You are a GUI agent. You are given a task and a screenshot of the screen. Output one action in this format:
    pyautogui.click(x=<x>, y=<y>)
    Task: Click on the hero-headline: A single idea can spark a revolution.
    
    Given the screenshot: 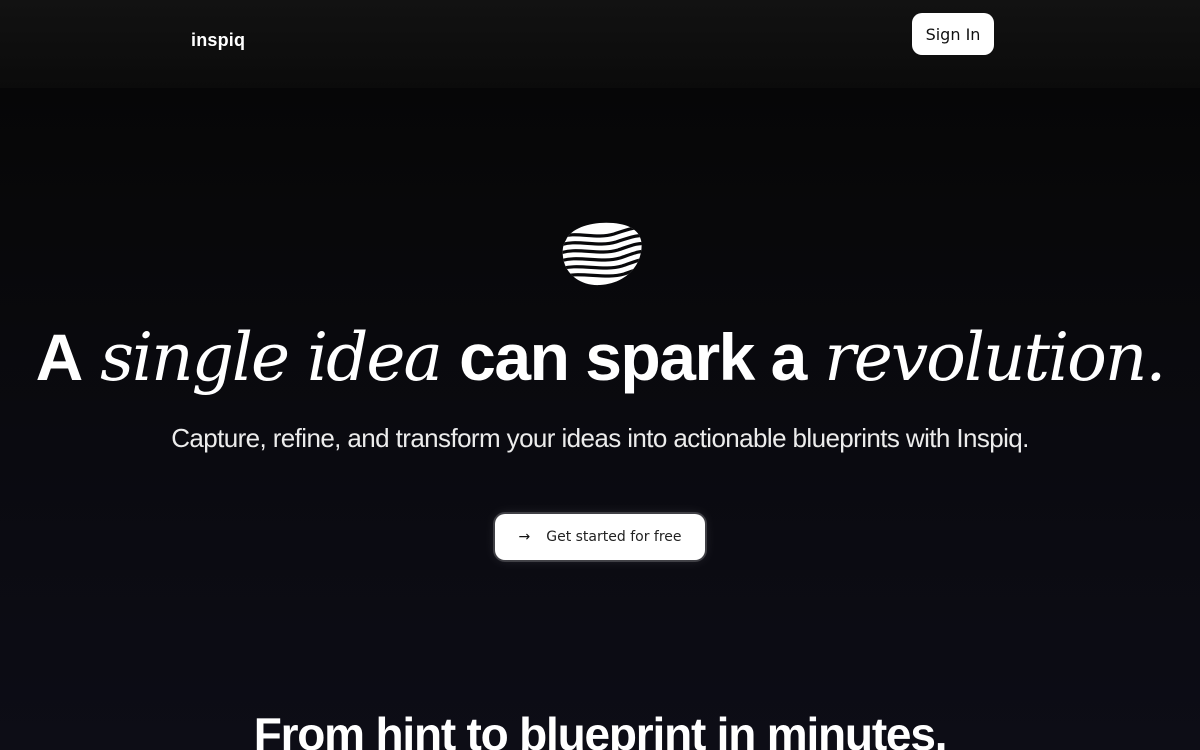 What is the action you would take?
    pyautogui.click(x=600, y=357)
    